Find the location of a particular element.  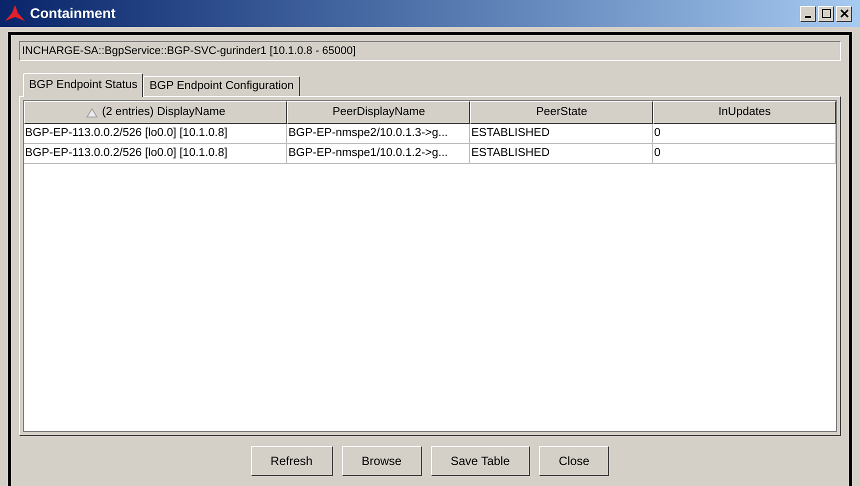

close-icon is located at coordinates (844, 13).